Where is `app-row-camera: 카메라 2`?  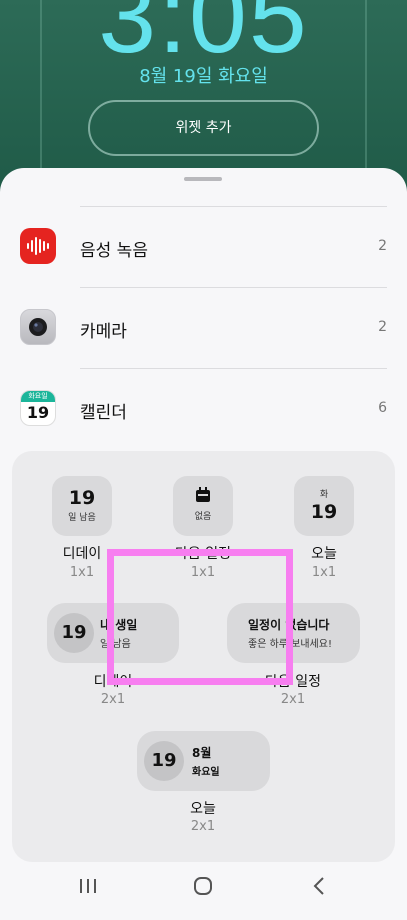 app-row-camera: 카메라 2 is located at coordinates (203, 327).